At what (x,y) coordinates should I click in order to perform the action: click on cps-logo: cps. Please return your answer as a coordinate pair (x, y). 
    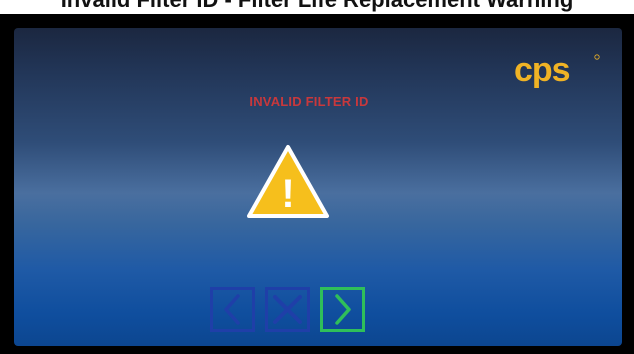
    Looking at the image, I should click on (557, 70).